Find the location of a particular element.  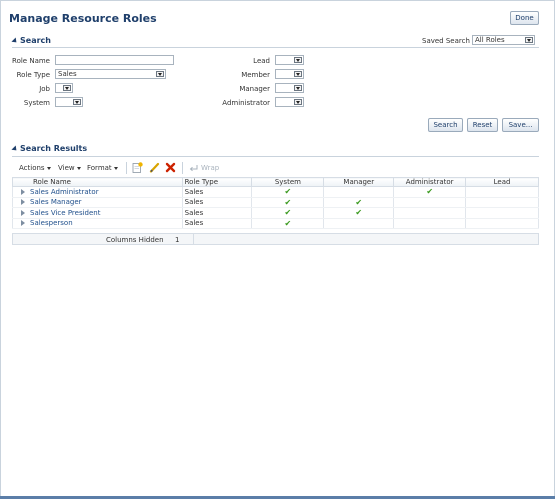

role-type-select: Sales is located at coordinates (110, 74).